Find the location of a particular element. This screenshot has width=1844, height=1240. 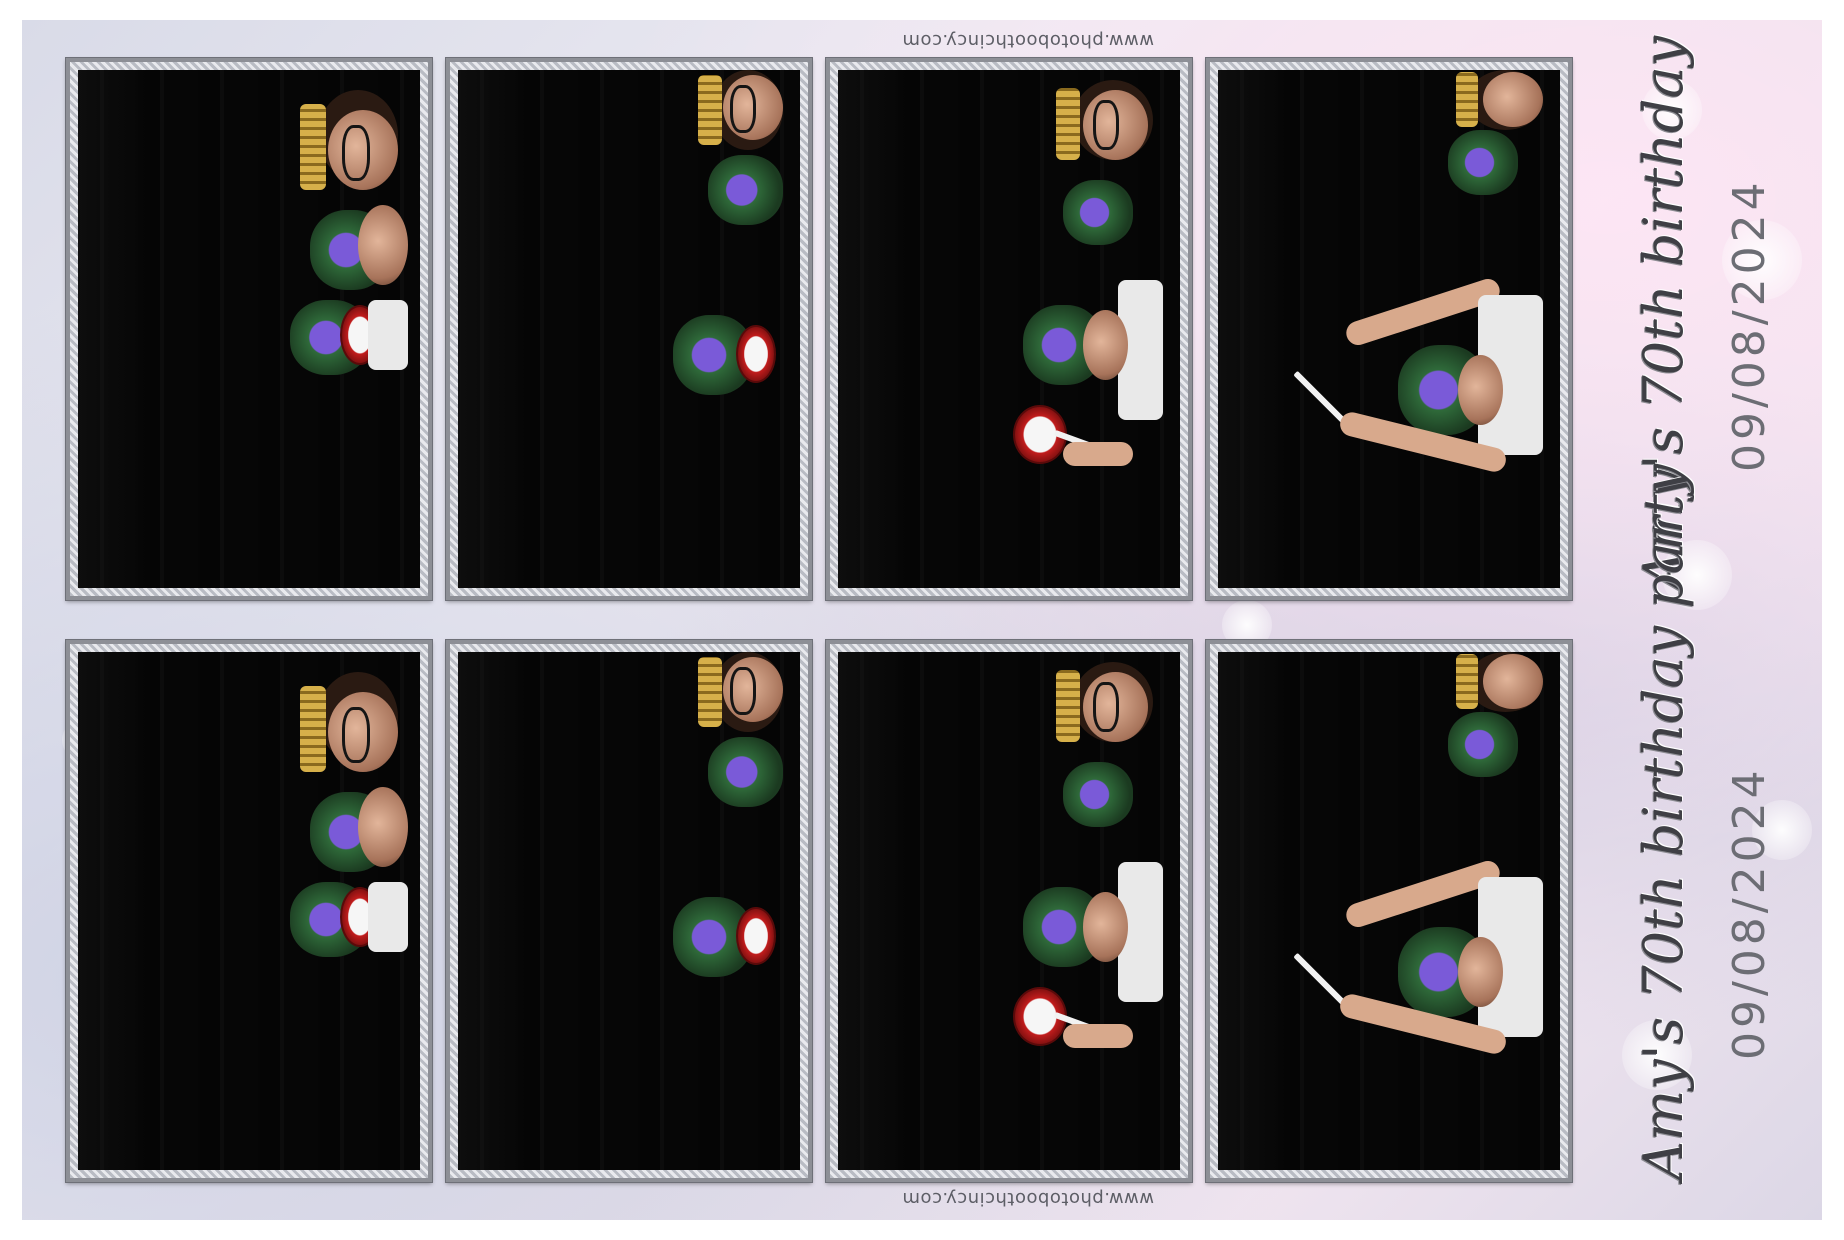

event-date-top: 09/08/2024 is located at coordinates (1749, 325).